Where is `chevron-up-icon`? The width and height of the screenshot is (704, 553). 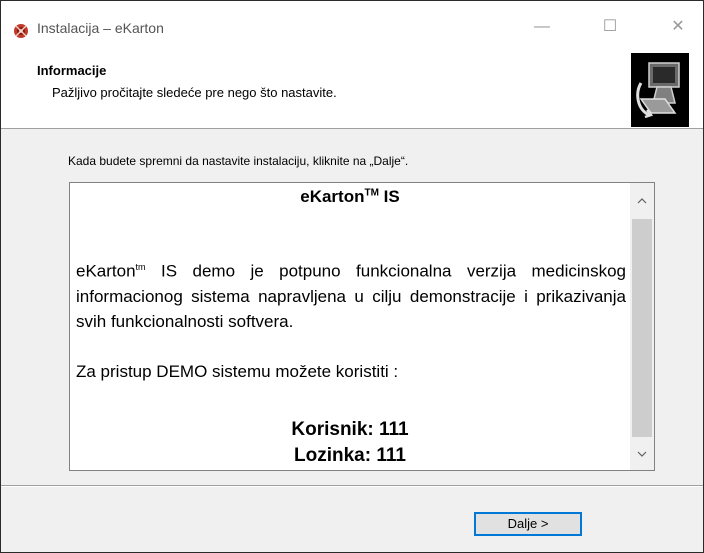 chevron-up-icon is located at coordinates (642, 201).